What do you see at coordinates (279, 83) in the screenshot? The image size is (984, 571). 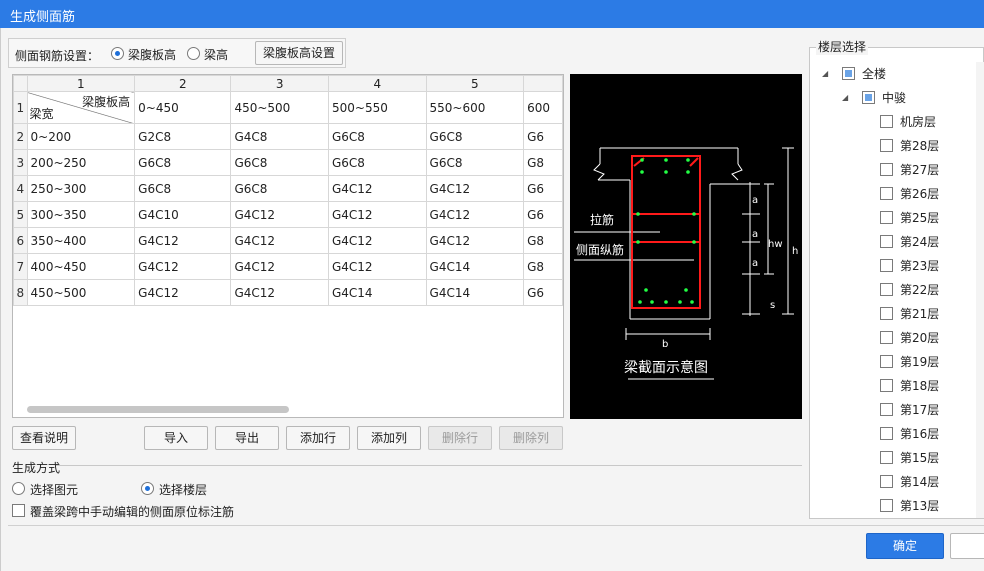 I see `col-number: 3` at bounding box center [279, 83].